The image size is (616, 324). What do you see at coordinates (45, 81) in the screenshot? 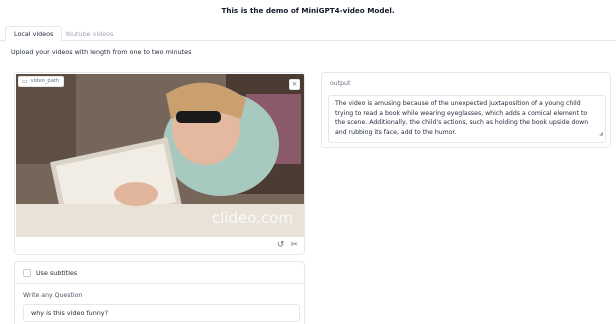
I see `video-label-text: video_path` at bounding box center [45, 81].